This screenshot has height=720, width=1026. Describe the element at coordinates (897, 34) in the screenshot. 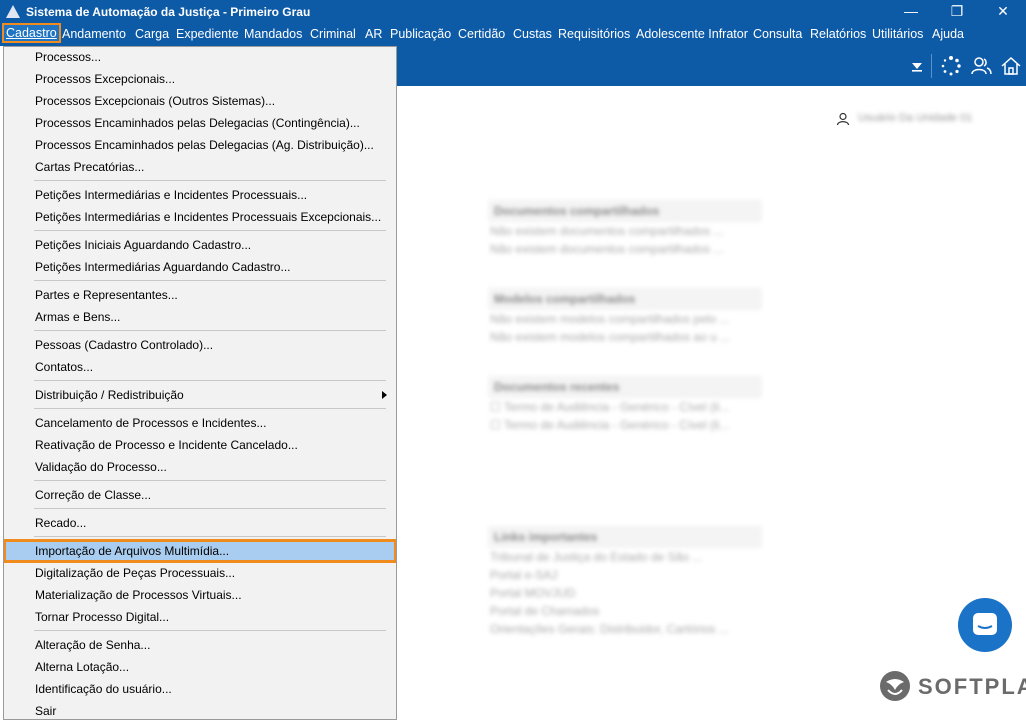

I see `menu-utilitarios: Utilitários` at that location.